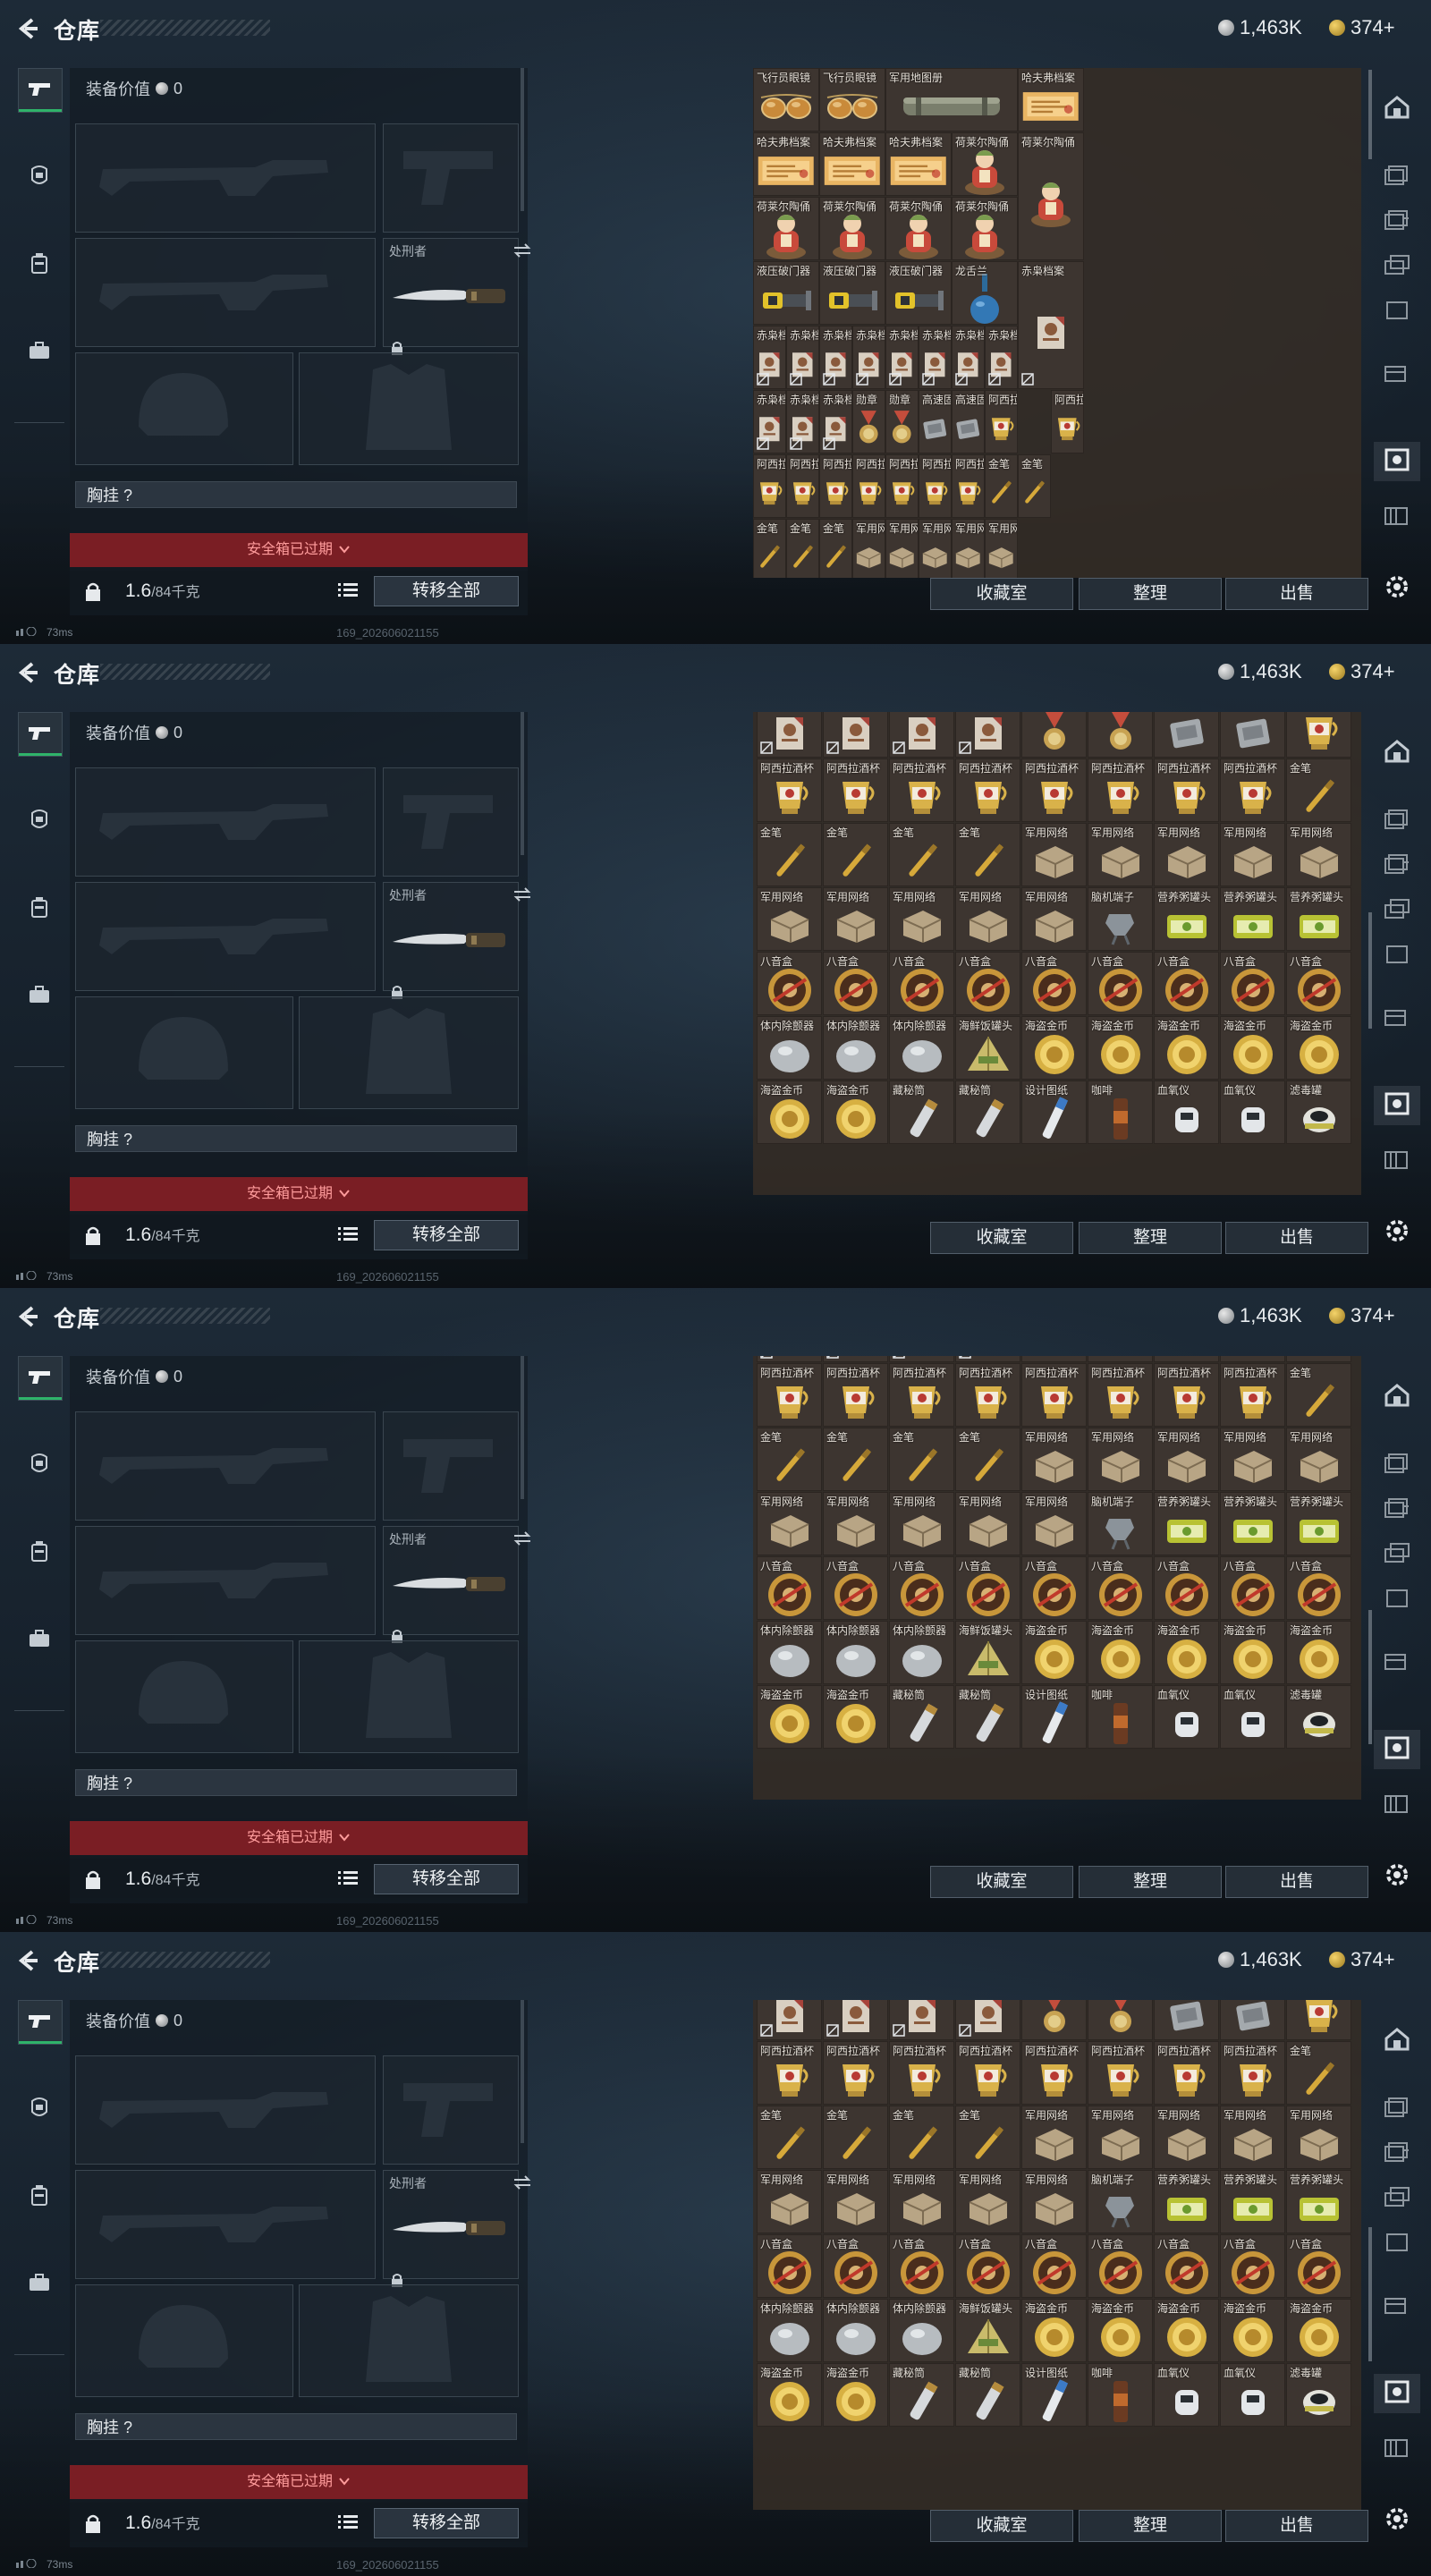 This screenshot has height=2576, width=1431. Describe the element at coordinates (1054, 1717) in the screenshot. I see `inventory-item: 设计图纸` at that location.